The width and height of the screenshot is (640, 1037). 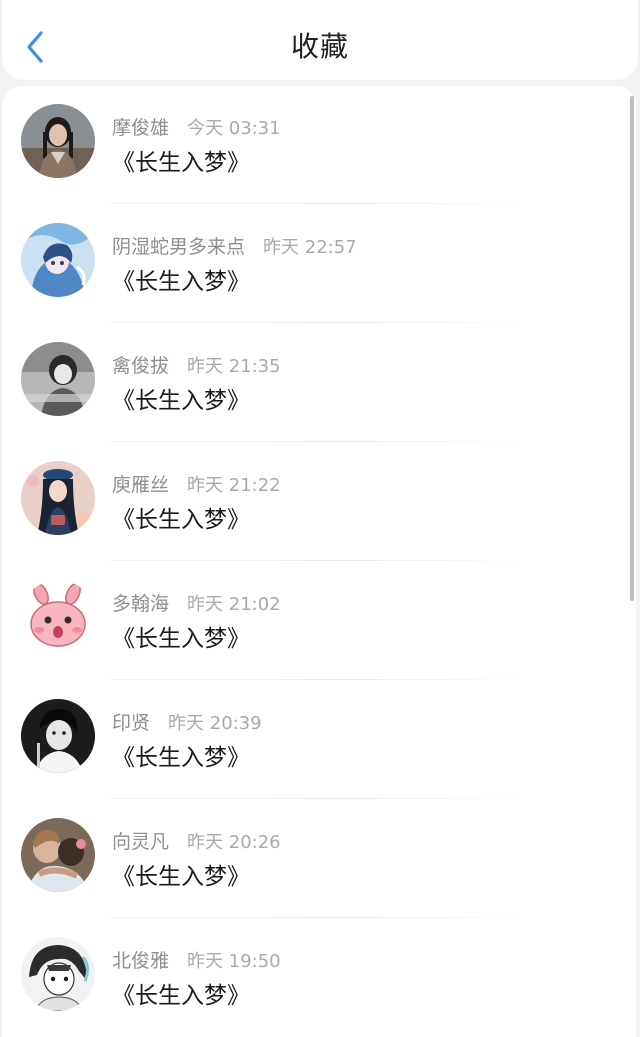 I want to click on avatar-anime-blue-icon, so click(x=58, y=260).